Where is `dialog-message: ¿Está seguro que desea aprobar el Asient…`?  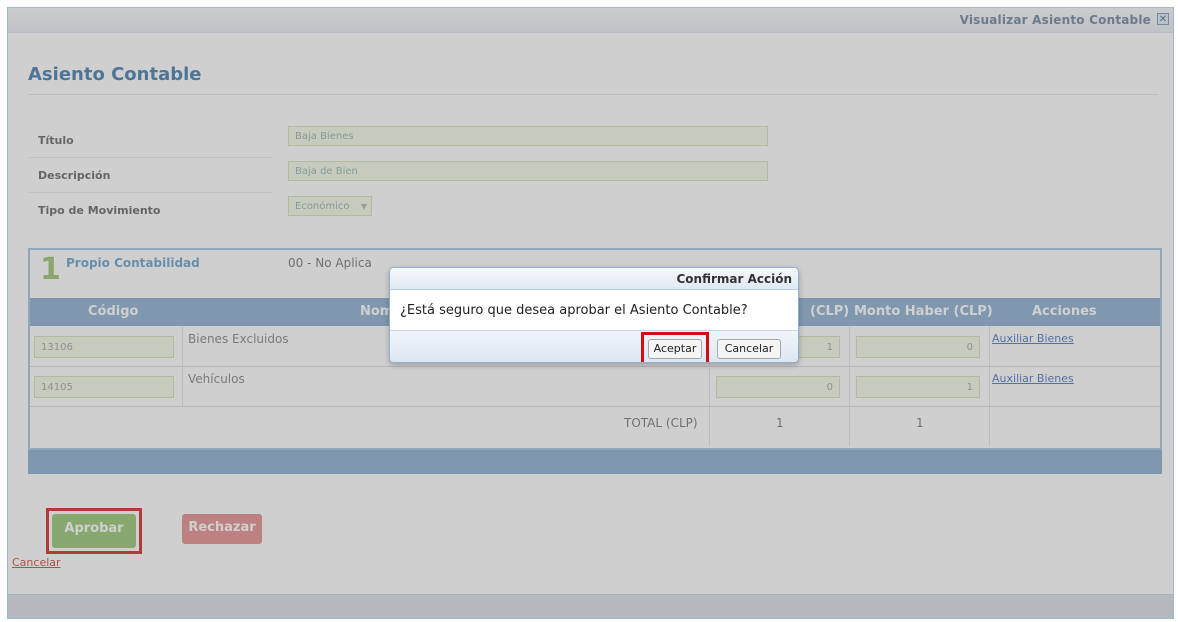 dialog-message: ¿Está seguro que desea aprobar el Asient… is located at coordinates (574, 310).